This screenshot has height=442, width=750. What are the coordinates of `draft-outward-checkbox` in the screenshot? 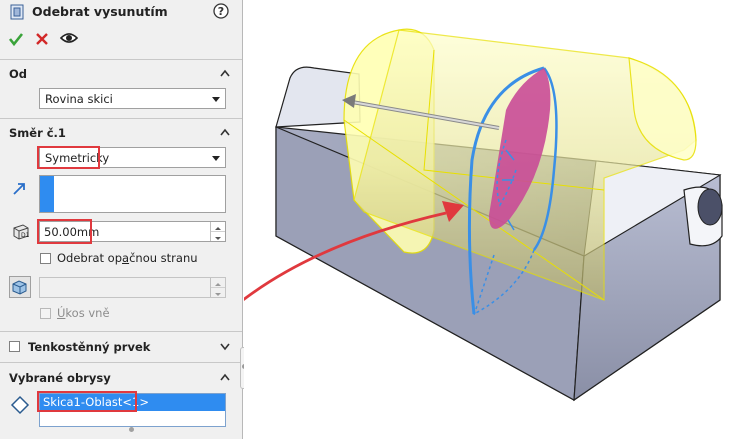 It's located at (45, 313).